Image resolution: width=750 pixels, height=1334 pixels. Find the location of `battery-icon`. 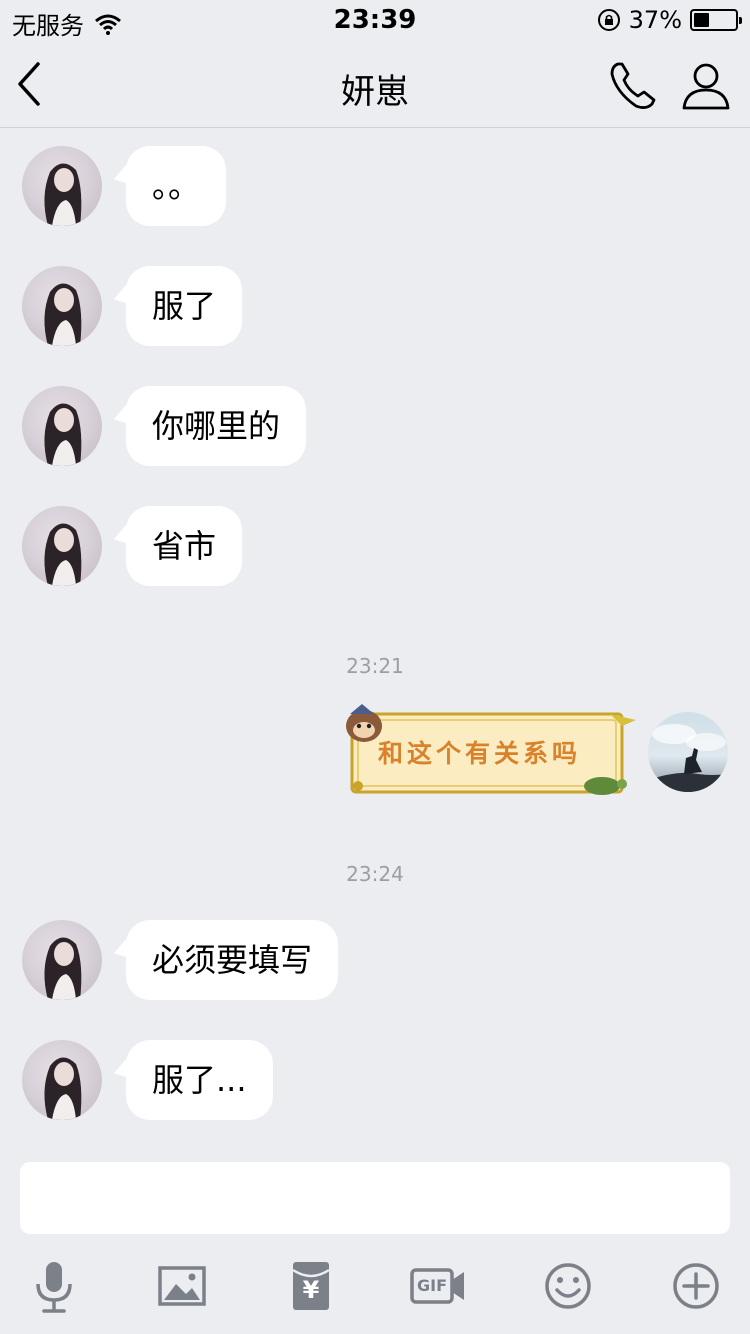

battery-icon is located at coordinates (716, 20).